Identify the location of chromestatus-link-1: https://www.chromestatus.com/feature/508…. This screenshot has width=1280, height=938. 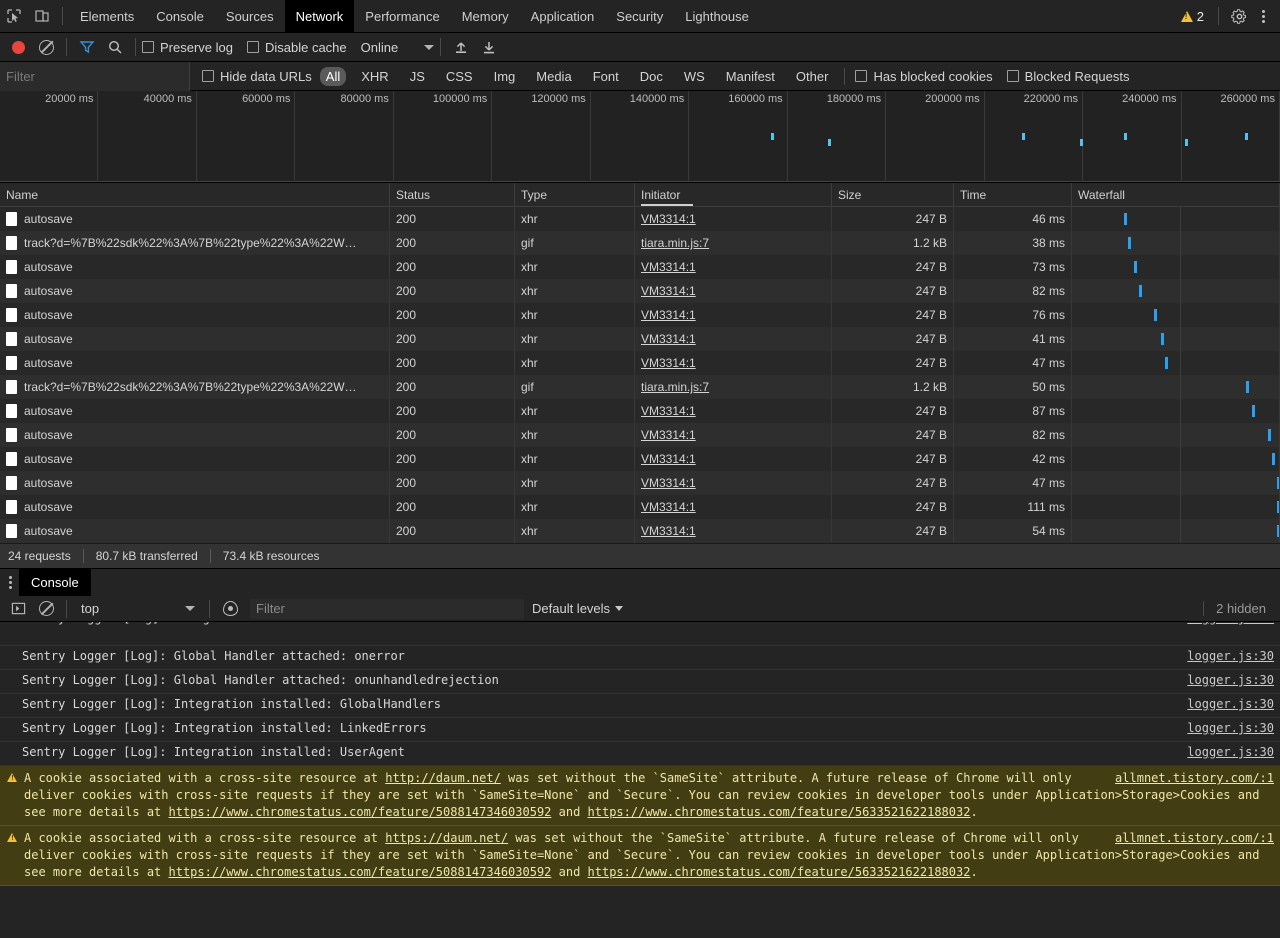
(360, 872).